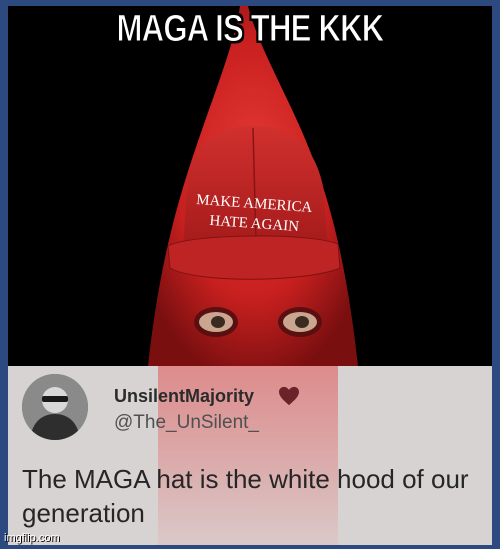  I want to click on heart-icon, so click(289, 396).